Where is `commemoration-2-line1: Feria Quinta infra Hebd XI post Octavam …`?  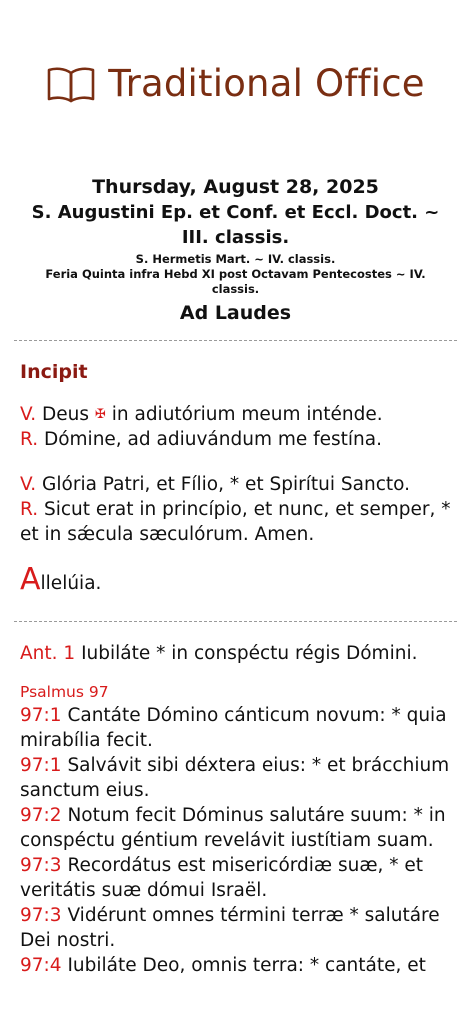
commemoration-2-line1: Feria Quinta infra Hebd XI post Octavam … is located at coordinates (235, 274).